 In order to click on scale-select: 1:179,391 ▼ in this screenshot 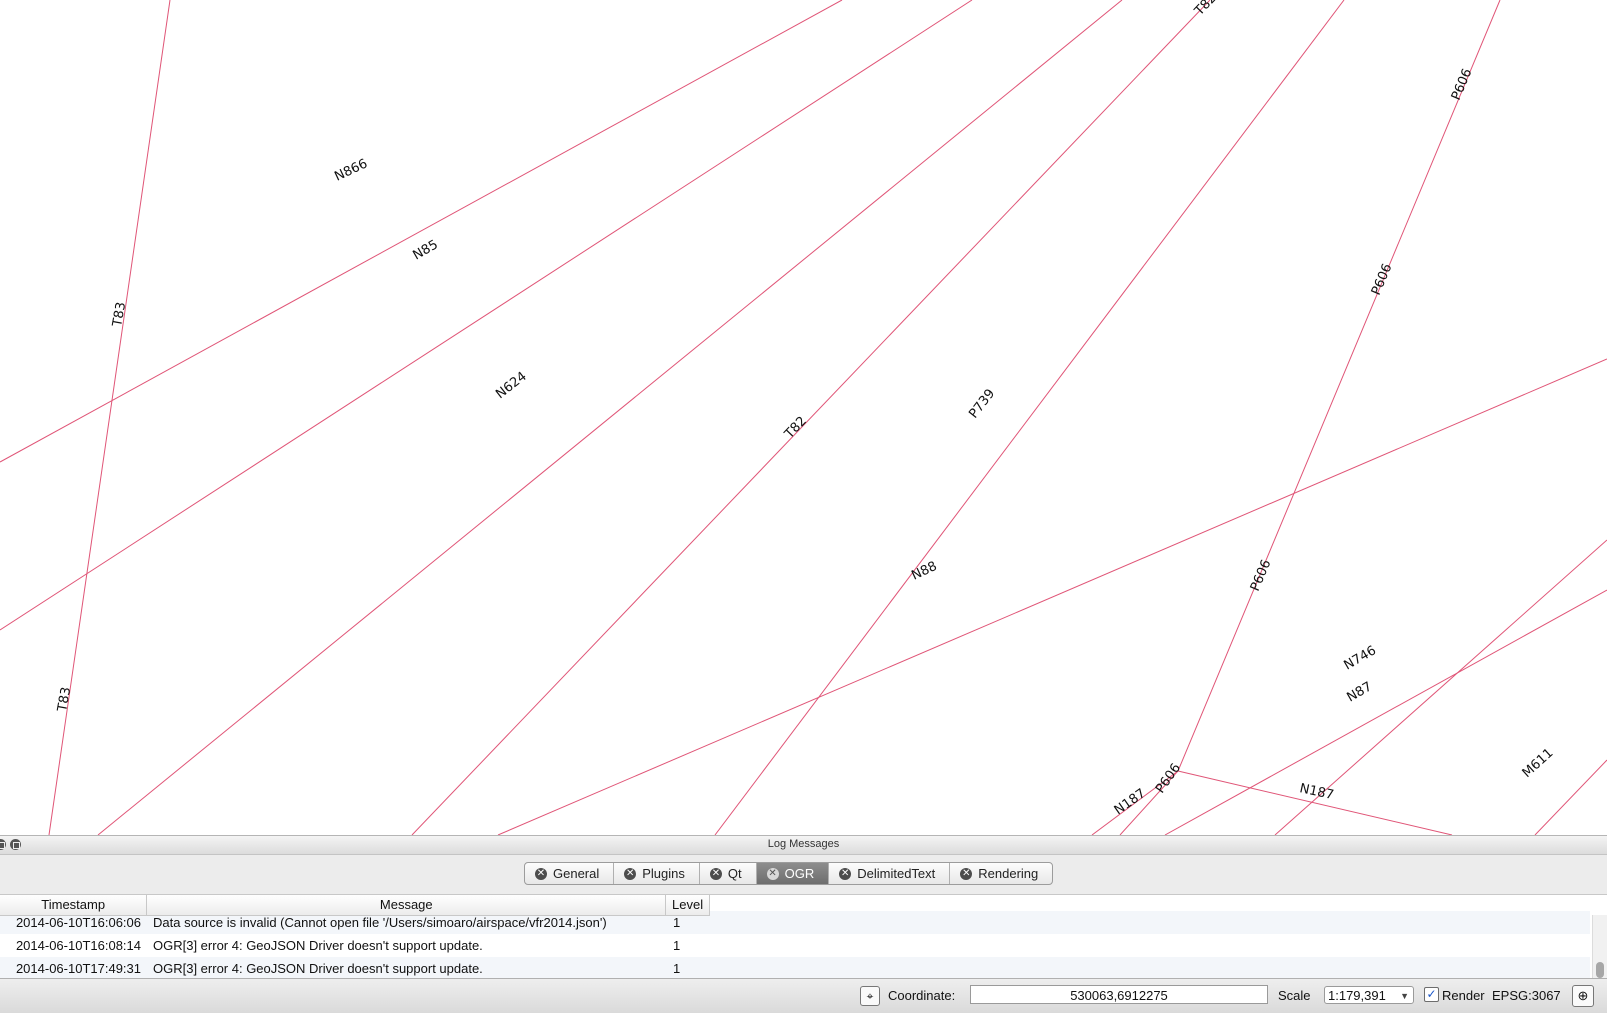, I will do `click(1369, 995)`.